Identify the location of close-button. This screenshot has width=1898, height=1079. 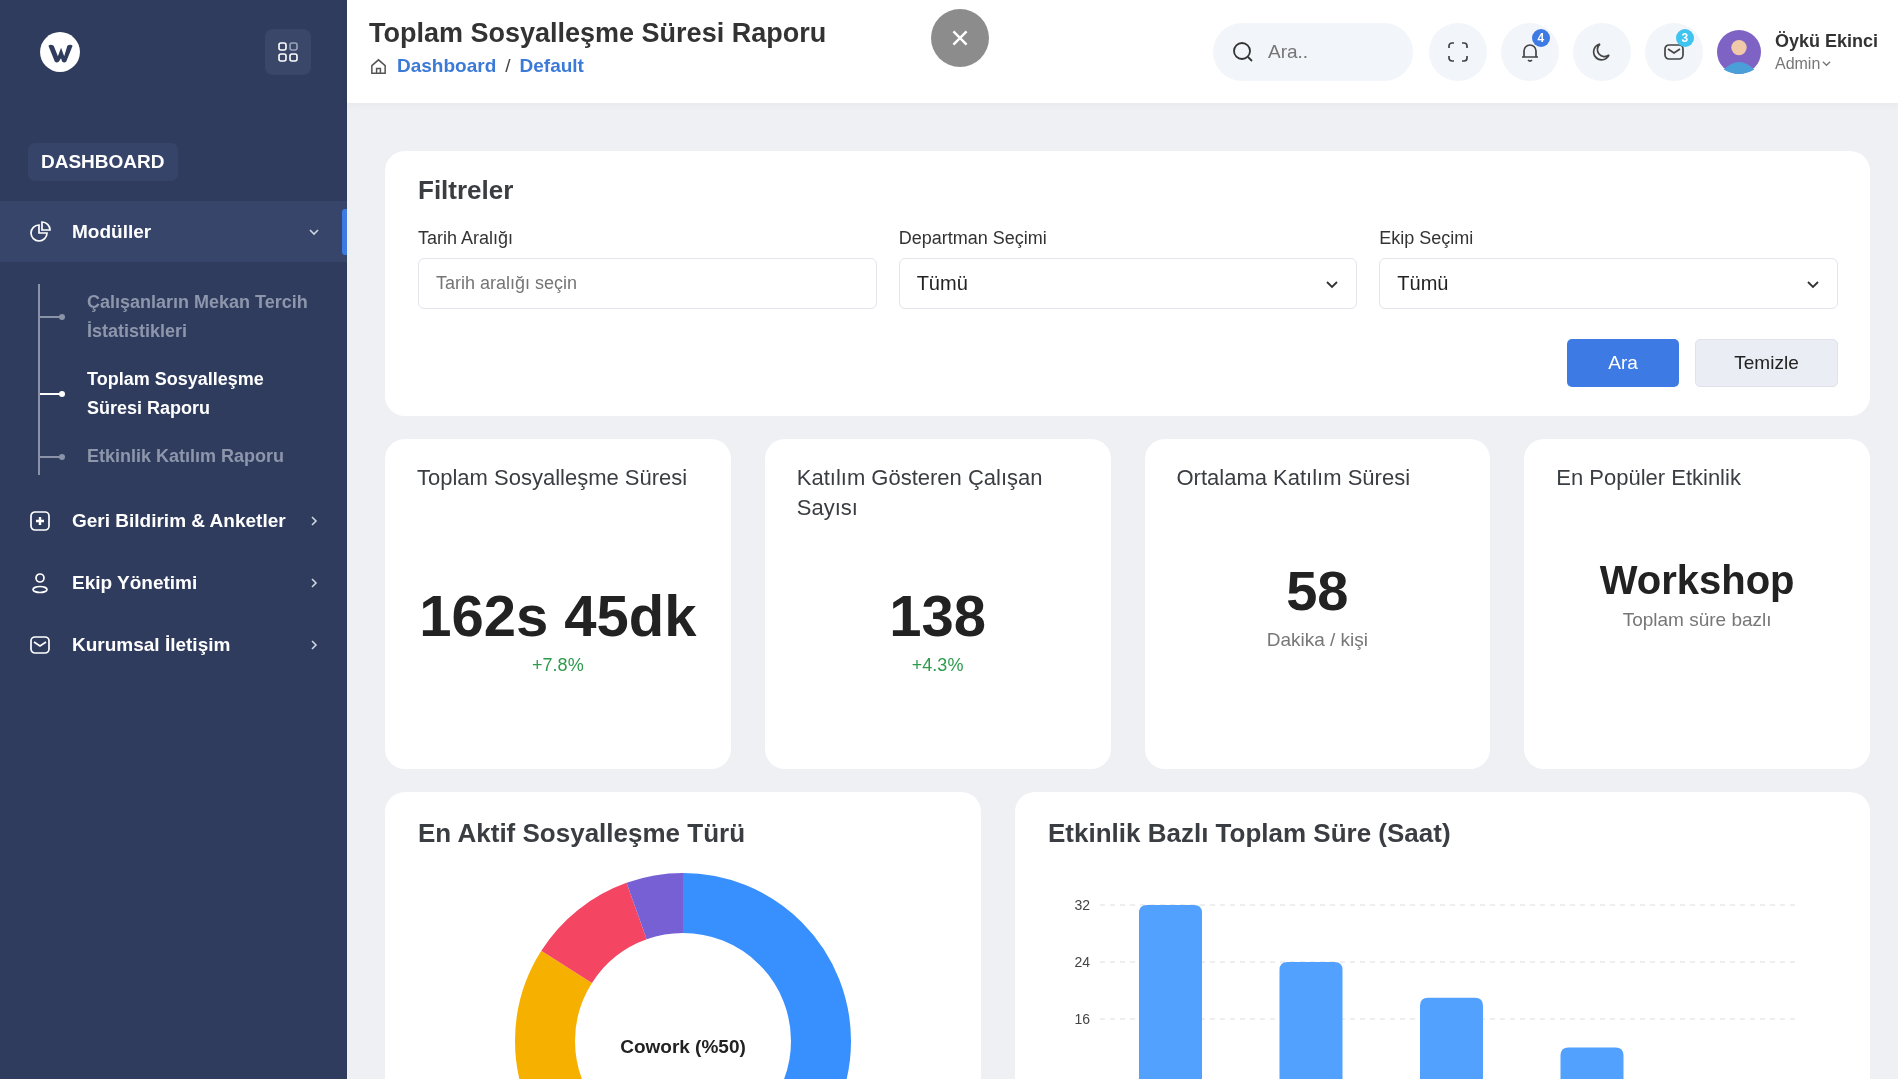
(960, 38).